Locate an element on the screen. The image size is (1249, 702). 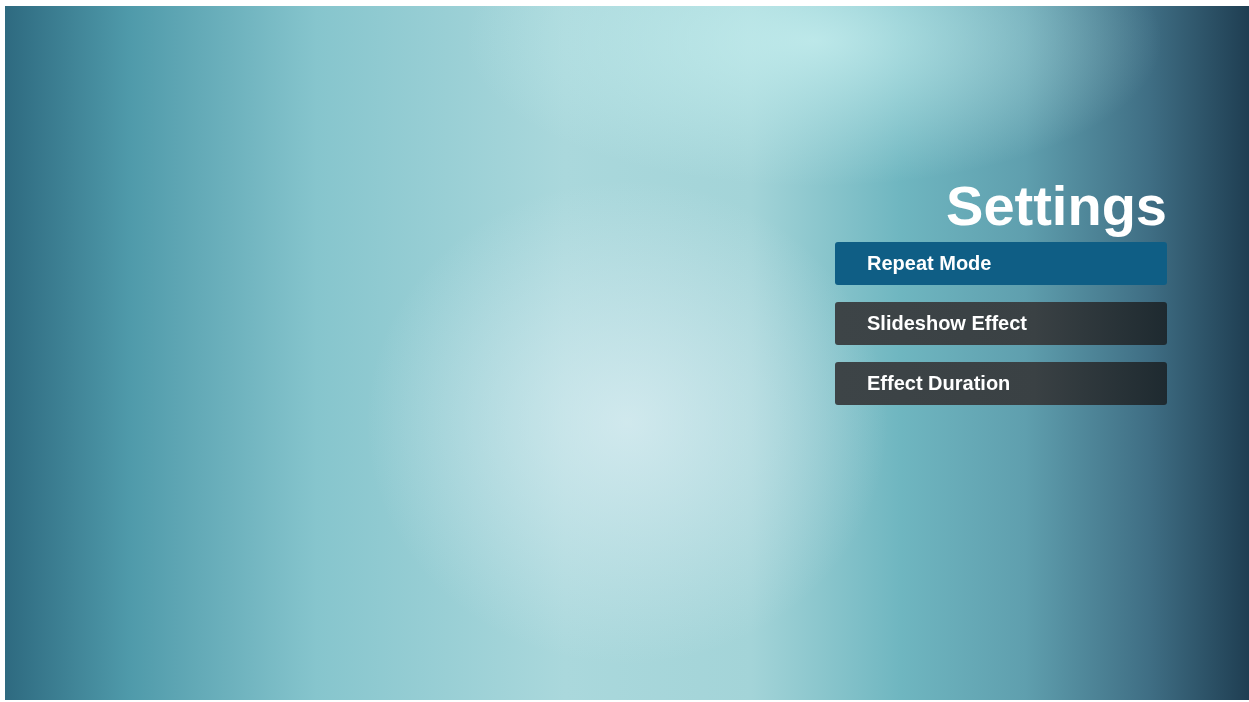
menu-item: Repeat Mode is located at coordinates (1001, 263).